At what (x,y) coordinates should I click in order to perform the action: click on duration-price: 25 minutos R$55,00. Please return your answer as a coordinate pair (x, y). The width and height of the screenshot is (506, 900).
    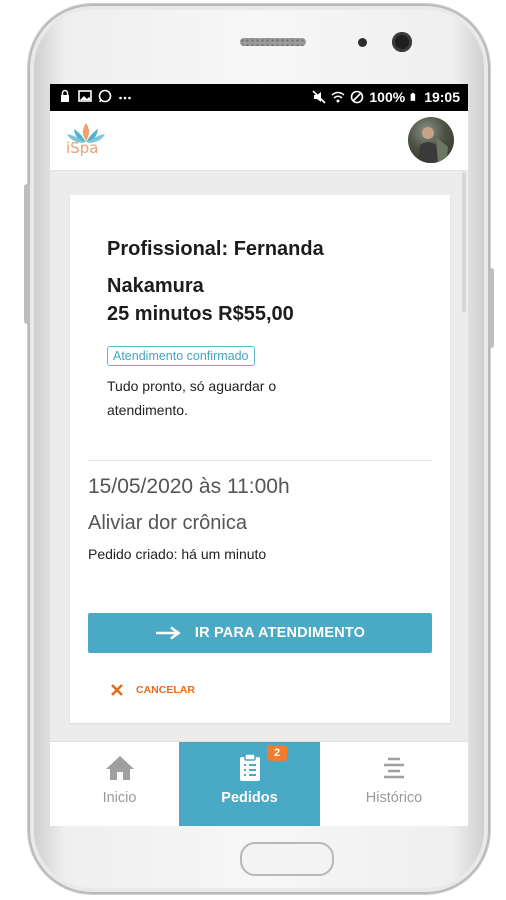
    Looking at the image, I should click on (200, 314).